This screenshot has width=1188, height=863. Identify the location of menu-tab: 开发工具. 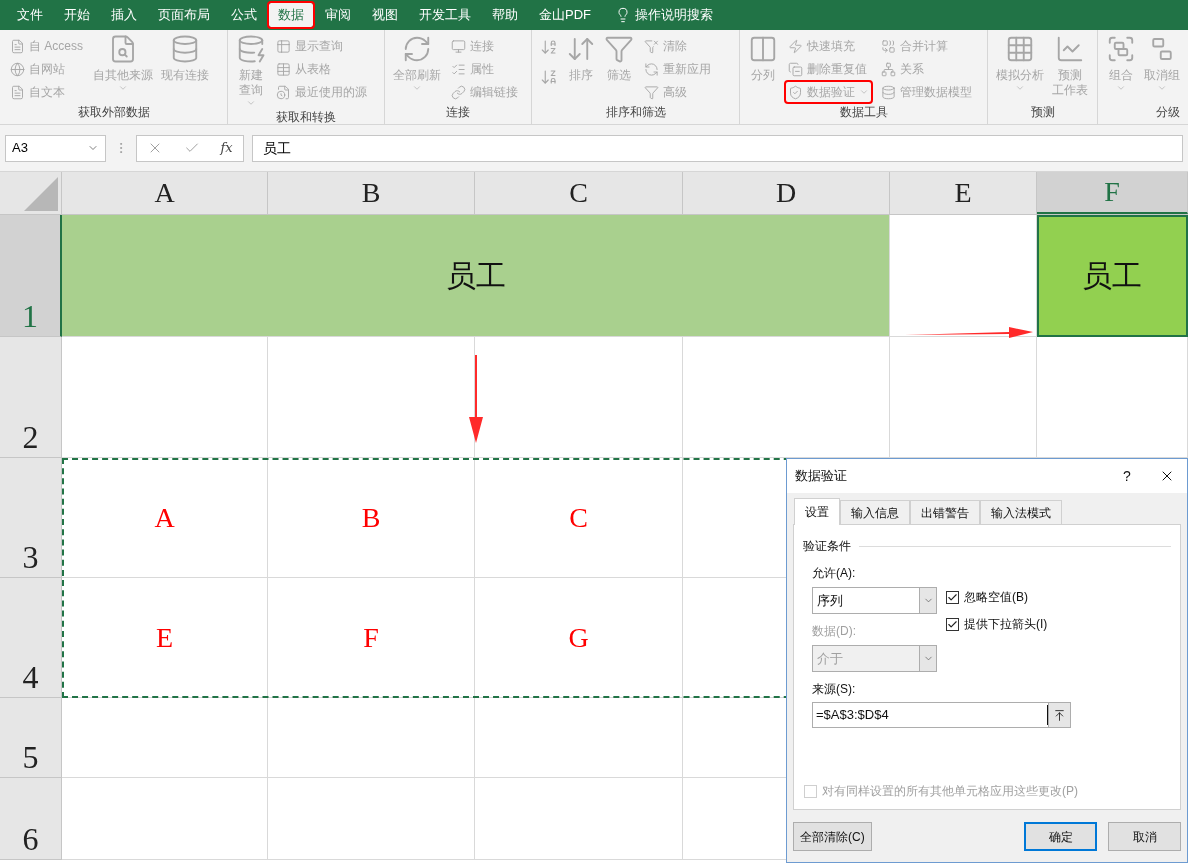
(445, 15).